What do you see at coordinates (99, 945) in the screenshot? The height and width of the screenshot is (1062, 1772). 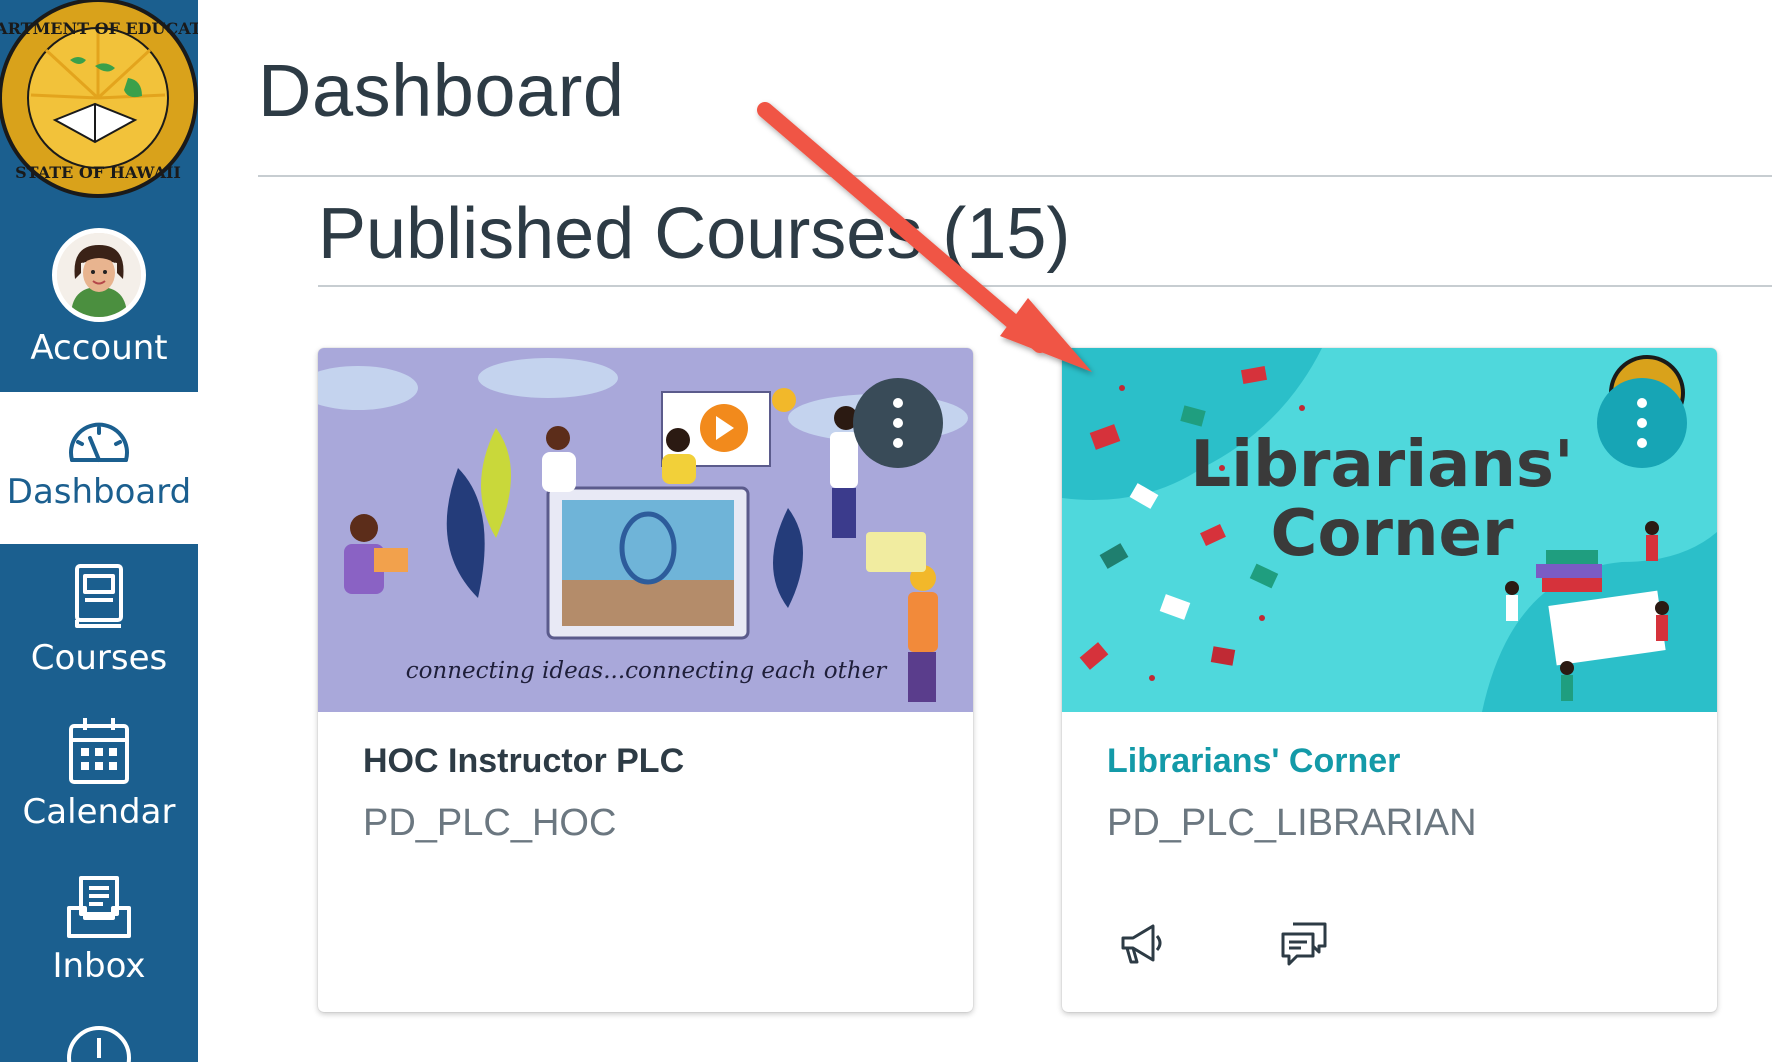 I see `nav-item-inbox: Inbox` at bounding box center [99, 945].